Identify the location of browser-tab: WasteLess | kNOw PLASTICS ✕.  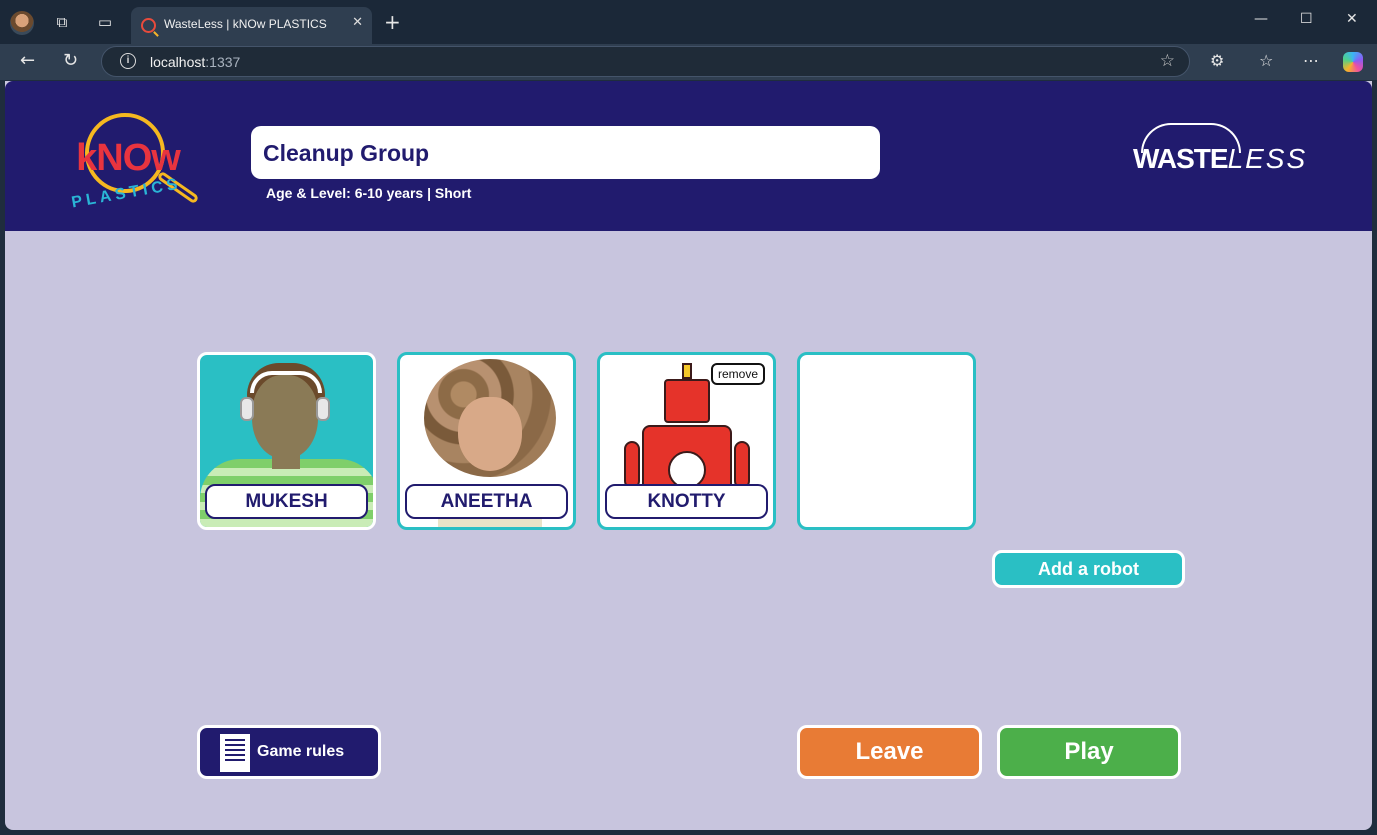
(251, 25).